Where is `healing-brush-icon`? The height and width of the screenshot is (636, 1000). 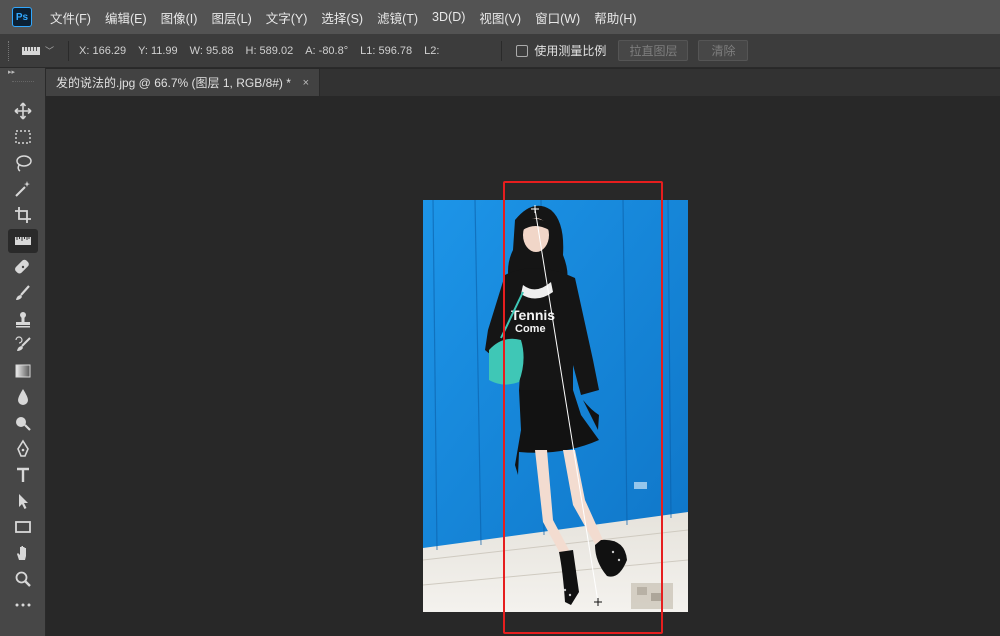 healing-brush-icon is located at coordinates (23, 267).